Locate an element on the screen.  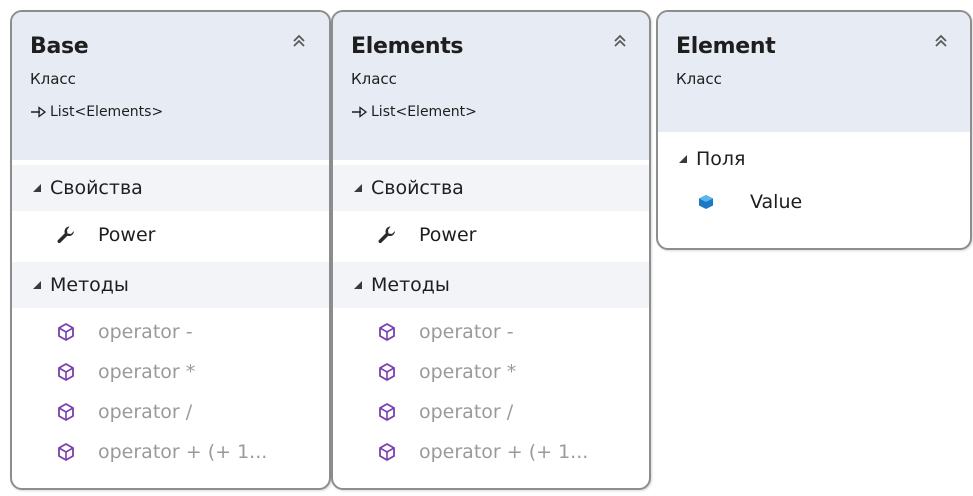
member-label: Value is located at coordinates (776, 202).